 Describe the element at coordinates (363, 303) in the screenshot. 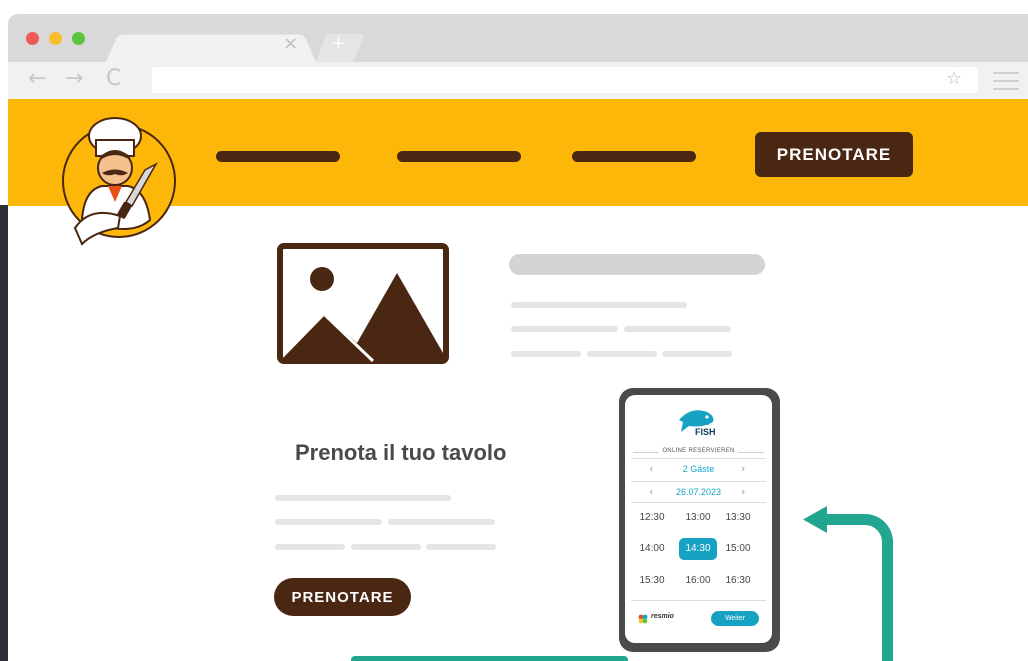

I see `image-placeholder-icon` at that location.